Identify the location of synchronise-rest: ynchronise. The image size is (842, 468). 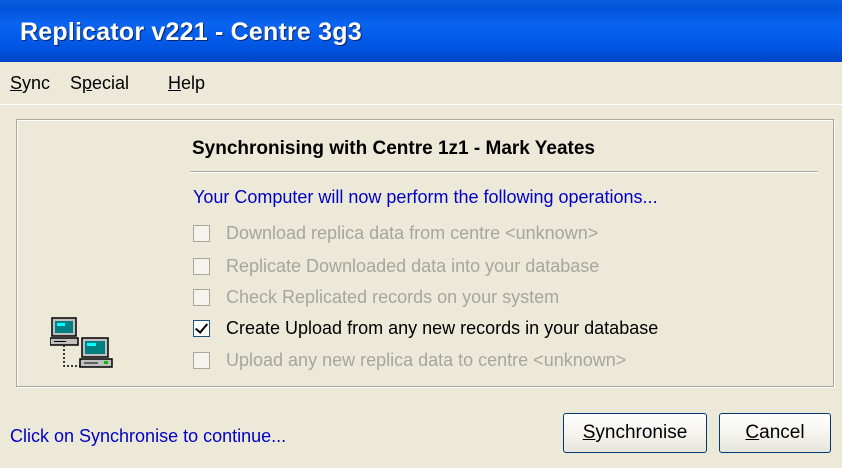
(641, 432).